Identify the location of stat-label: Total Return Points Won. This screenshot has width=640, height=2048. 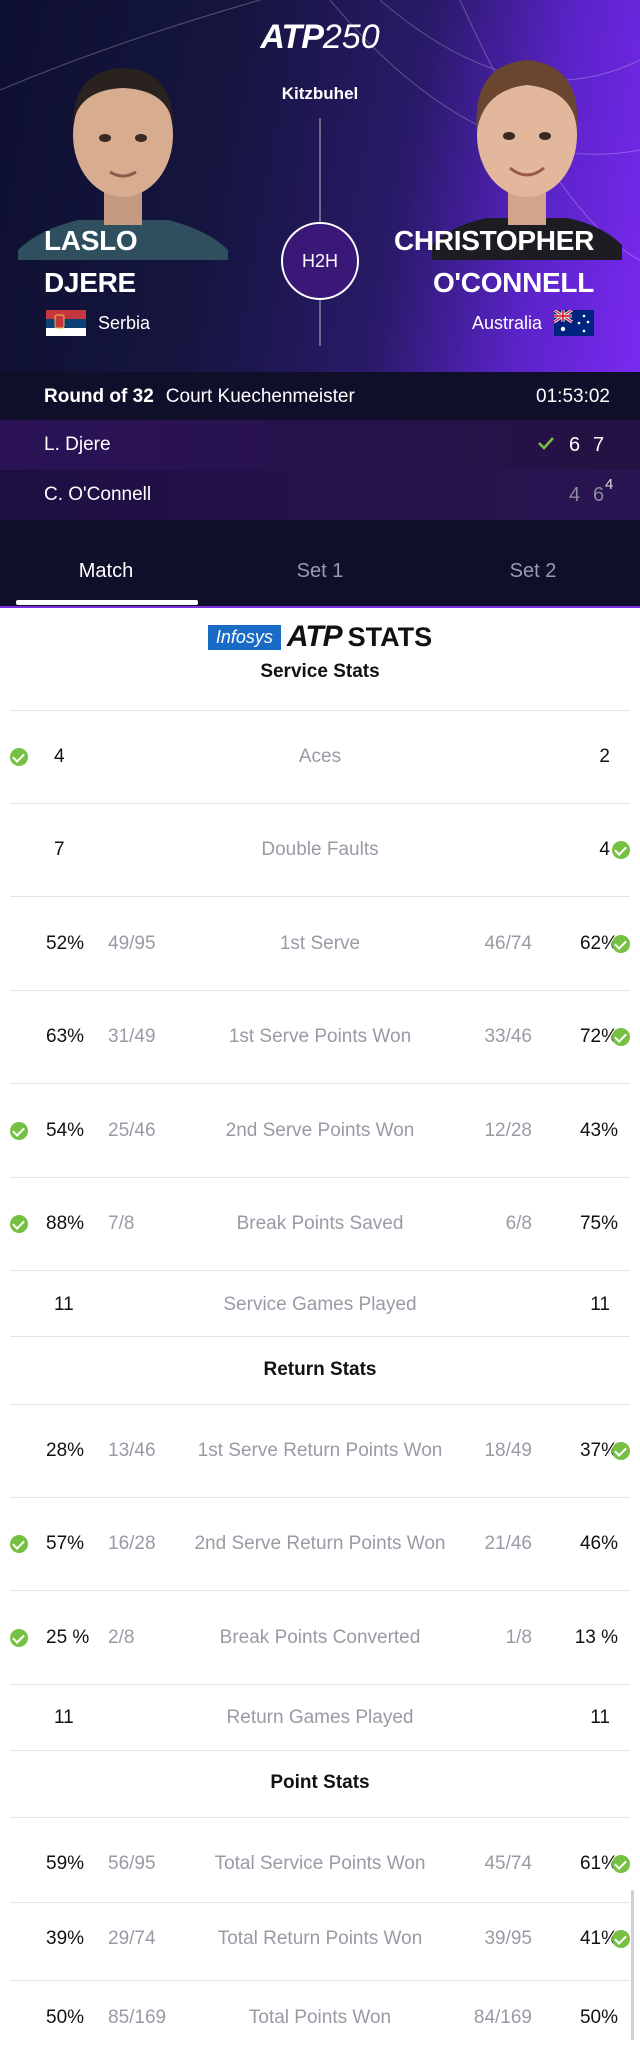
(320, 1938).